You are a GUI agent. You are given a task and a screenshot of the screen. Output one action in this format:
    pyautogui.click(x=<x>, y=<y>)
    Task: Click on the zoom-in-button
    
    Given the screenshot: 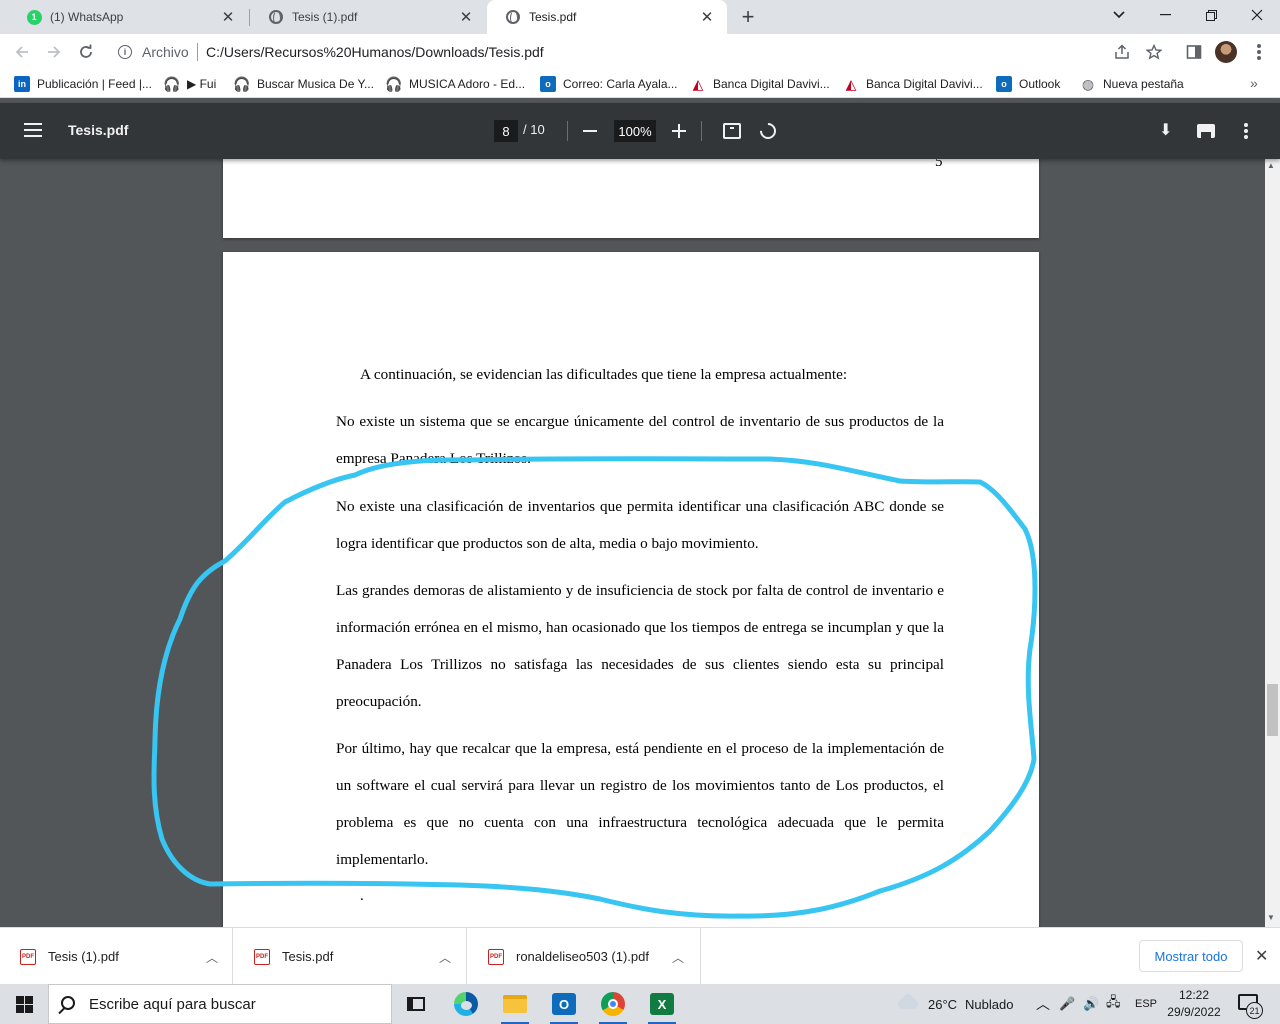 What is the action you would take?
    pyautogui.click(x=679, y=131)
    